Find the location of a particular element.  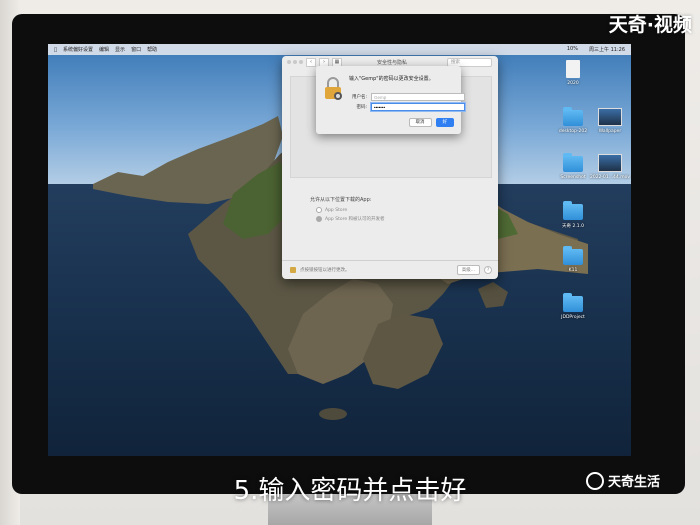

allow-apps-heading: 允许从以下位置下载的App: is located at coordinates (341, 200).